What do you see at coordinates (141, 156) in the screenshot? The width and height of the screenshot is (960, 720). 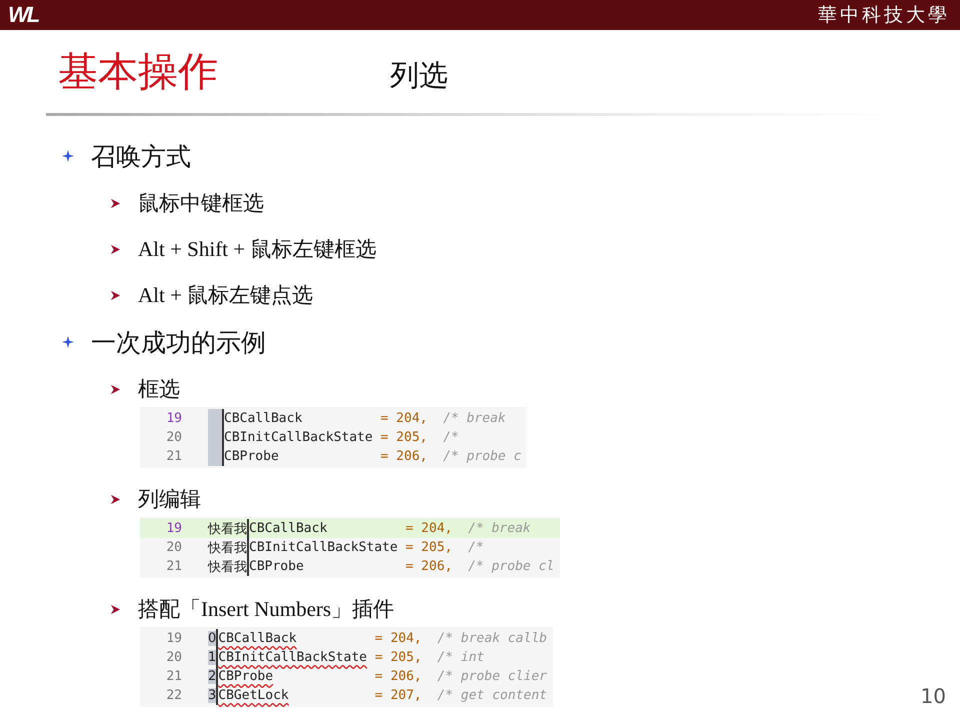 I see `bullet-text: 召唤方式` at bounding box center [141, 156].